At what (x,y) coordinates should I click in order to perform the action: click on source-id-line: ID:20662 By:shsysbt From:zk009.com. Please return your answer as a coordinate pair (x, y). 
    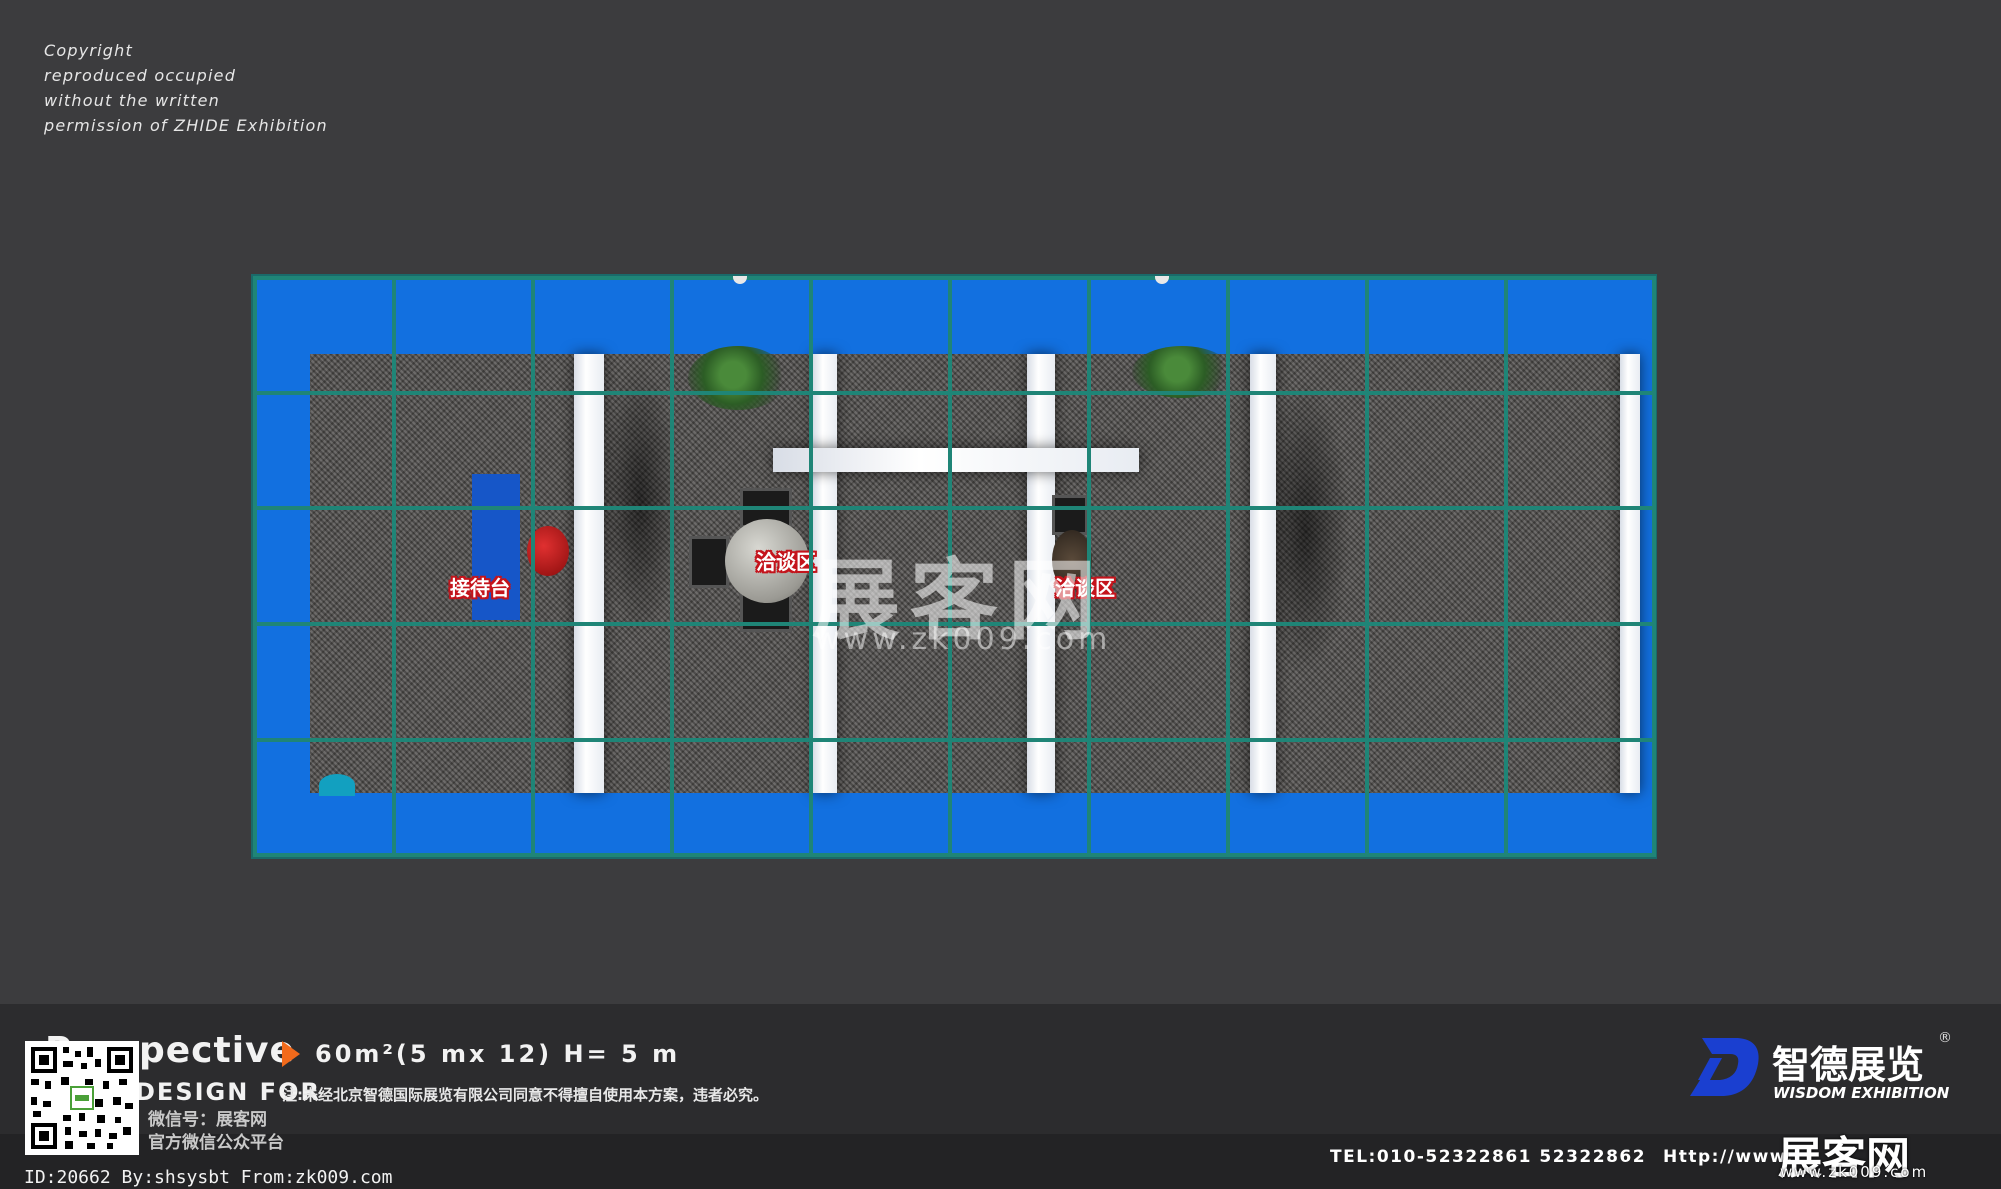
    Looking at the image, I should click on (208, 1177).